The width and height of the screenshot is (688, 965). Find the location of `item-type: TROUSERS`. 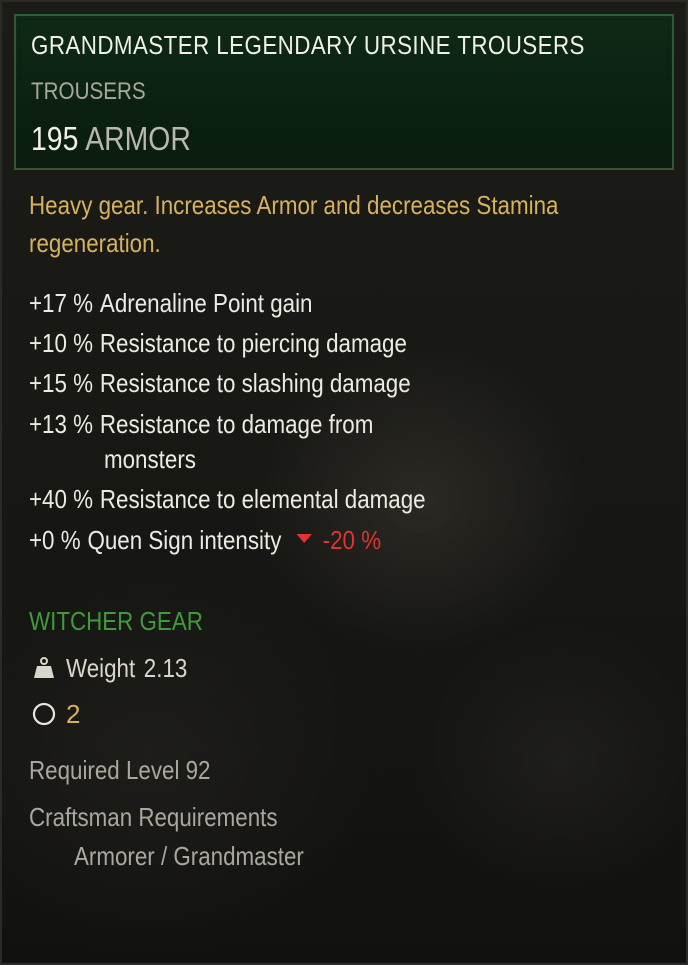

item-type: TROUSERS is located at coordinates (88, 91).